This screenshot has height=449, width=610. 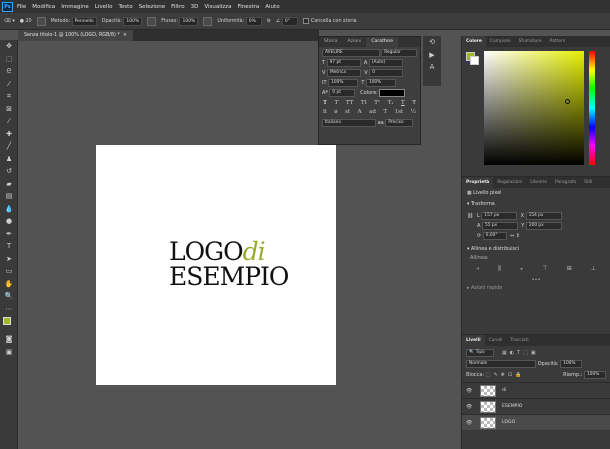 I want to click on tab-pattern: Pattern, so click(x=558, y=41).